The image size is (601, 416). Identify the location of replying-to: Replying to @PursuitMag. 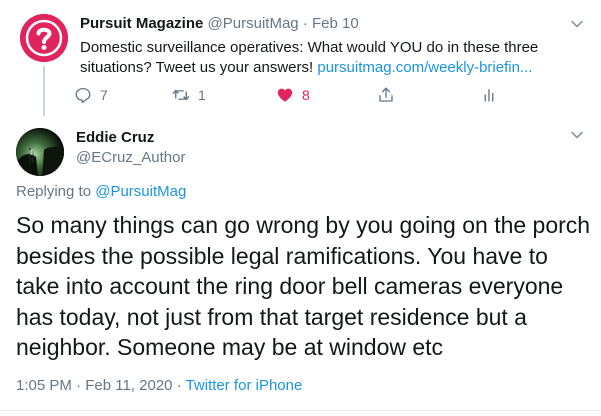
(101, 191).